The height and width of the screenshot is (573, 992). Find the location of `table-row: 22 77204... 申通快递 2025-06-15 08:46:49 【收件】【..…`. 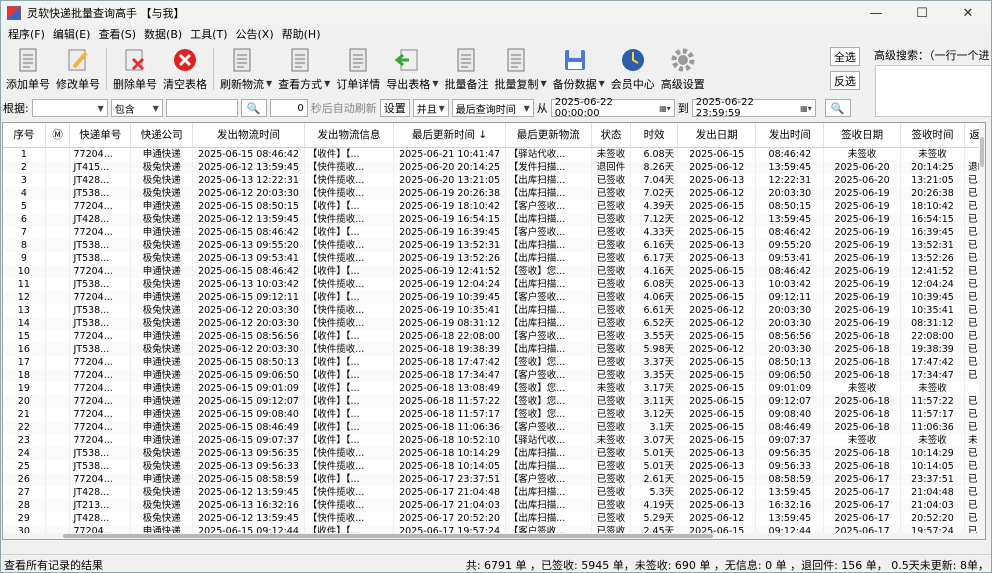

table-row: 22 77204... 申通快递 2025-06-15 08:46:49 【收件】【..… is located at coordinates (494, 427).